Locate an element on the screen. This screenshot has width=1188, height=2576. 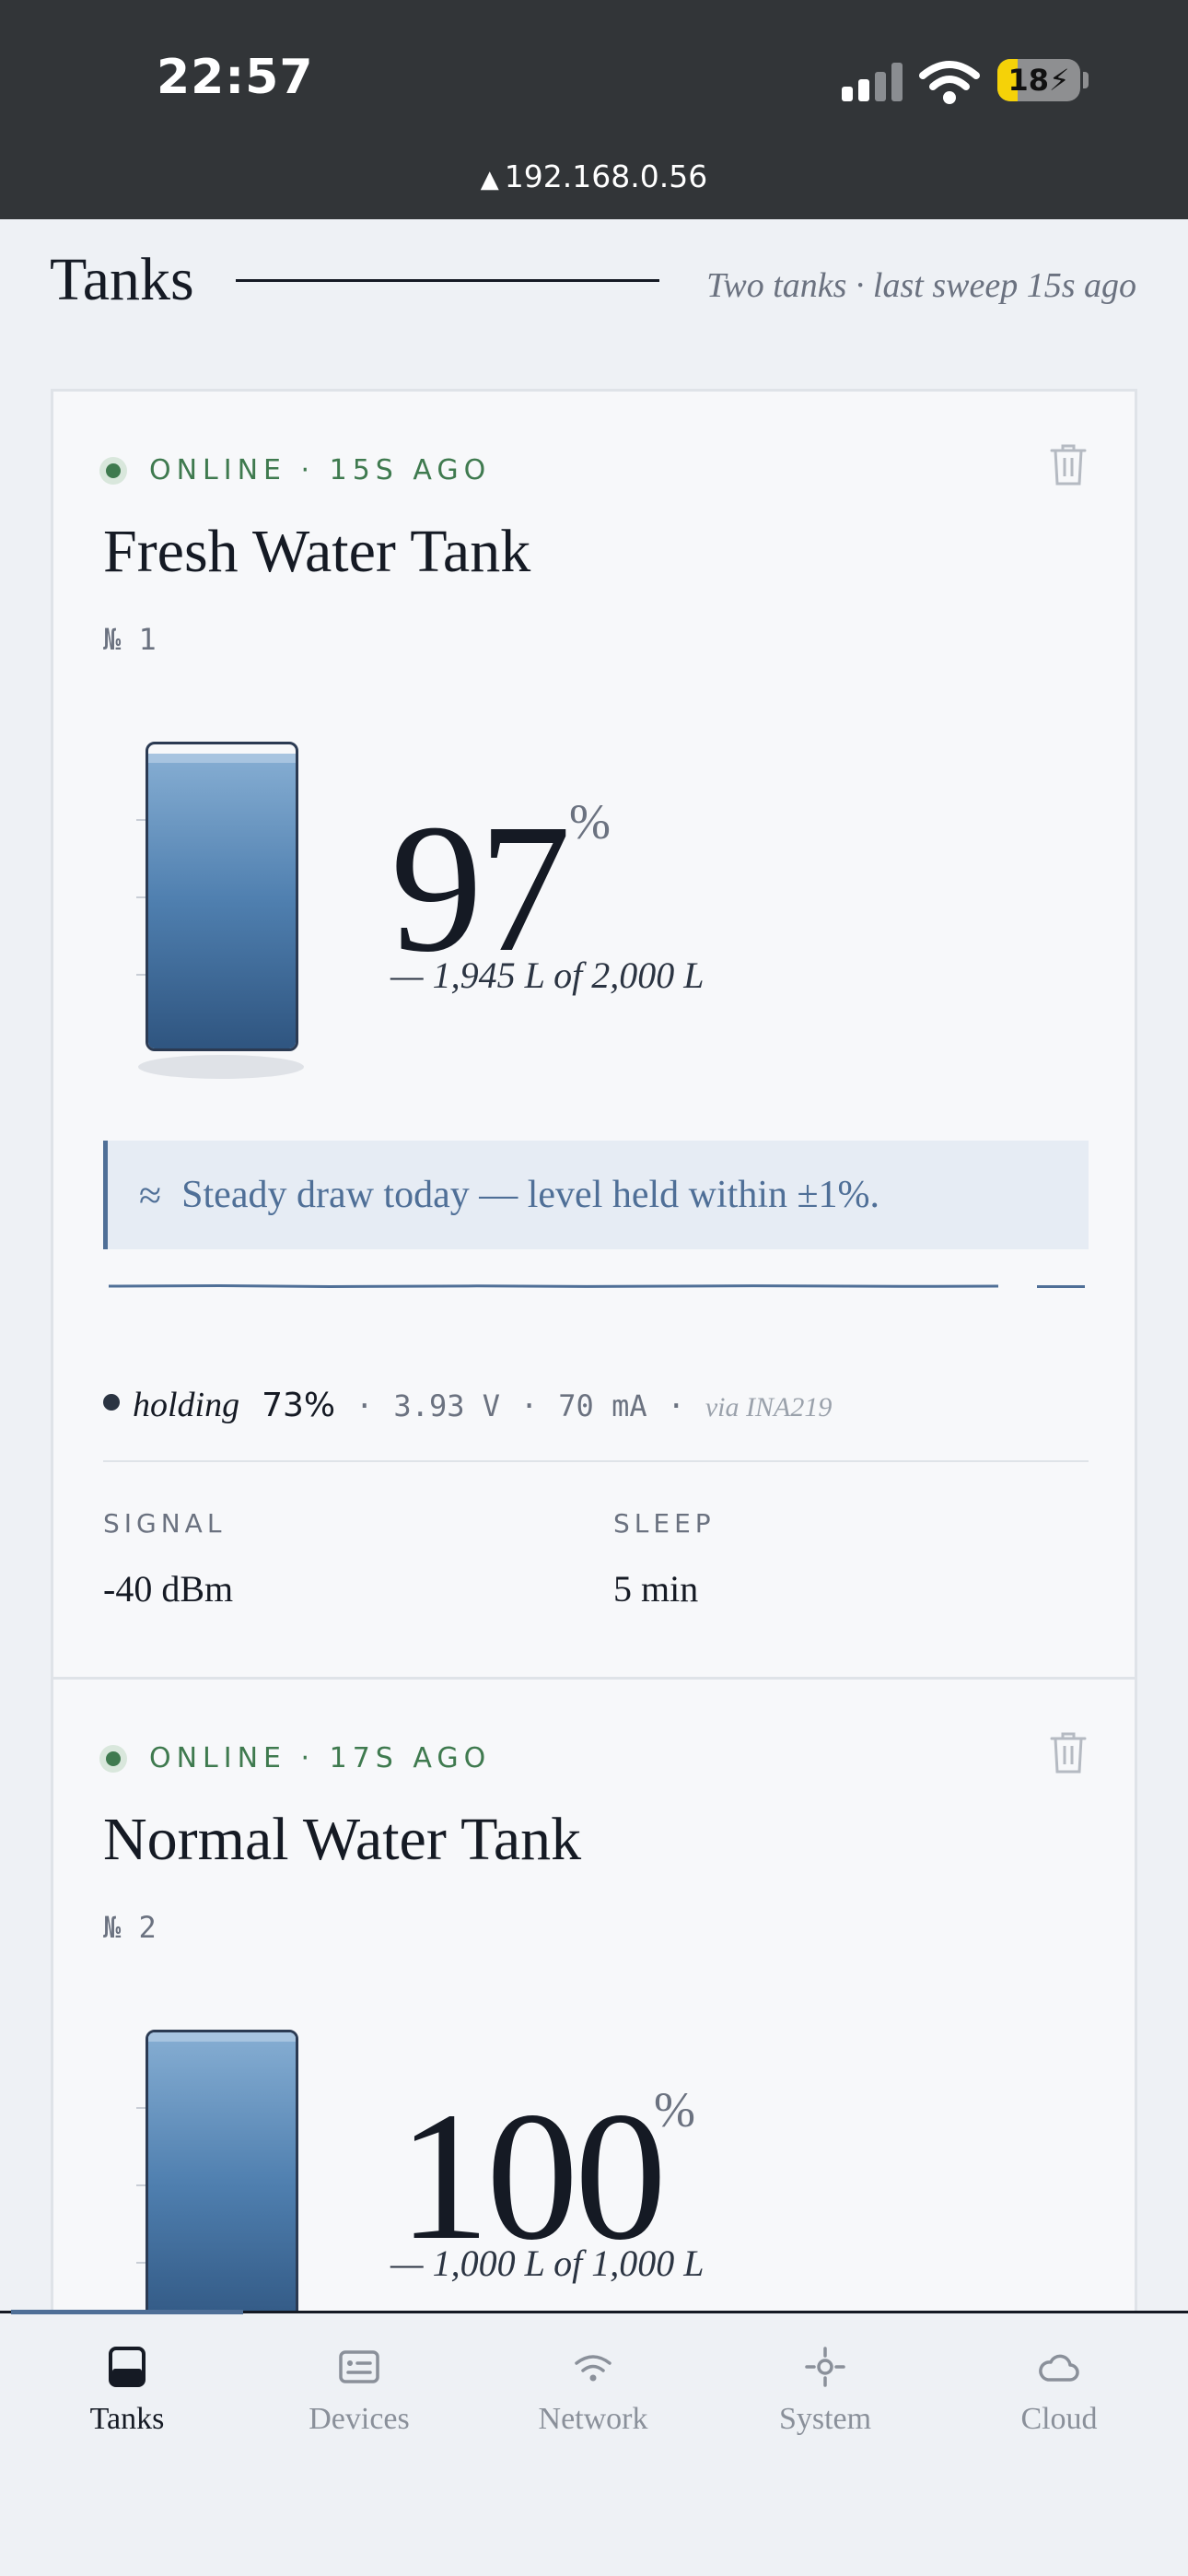
tab-tanks: Tanks is located at coordinates (127, 2391).